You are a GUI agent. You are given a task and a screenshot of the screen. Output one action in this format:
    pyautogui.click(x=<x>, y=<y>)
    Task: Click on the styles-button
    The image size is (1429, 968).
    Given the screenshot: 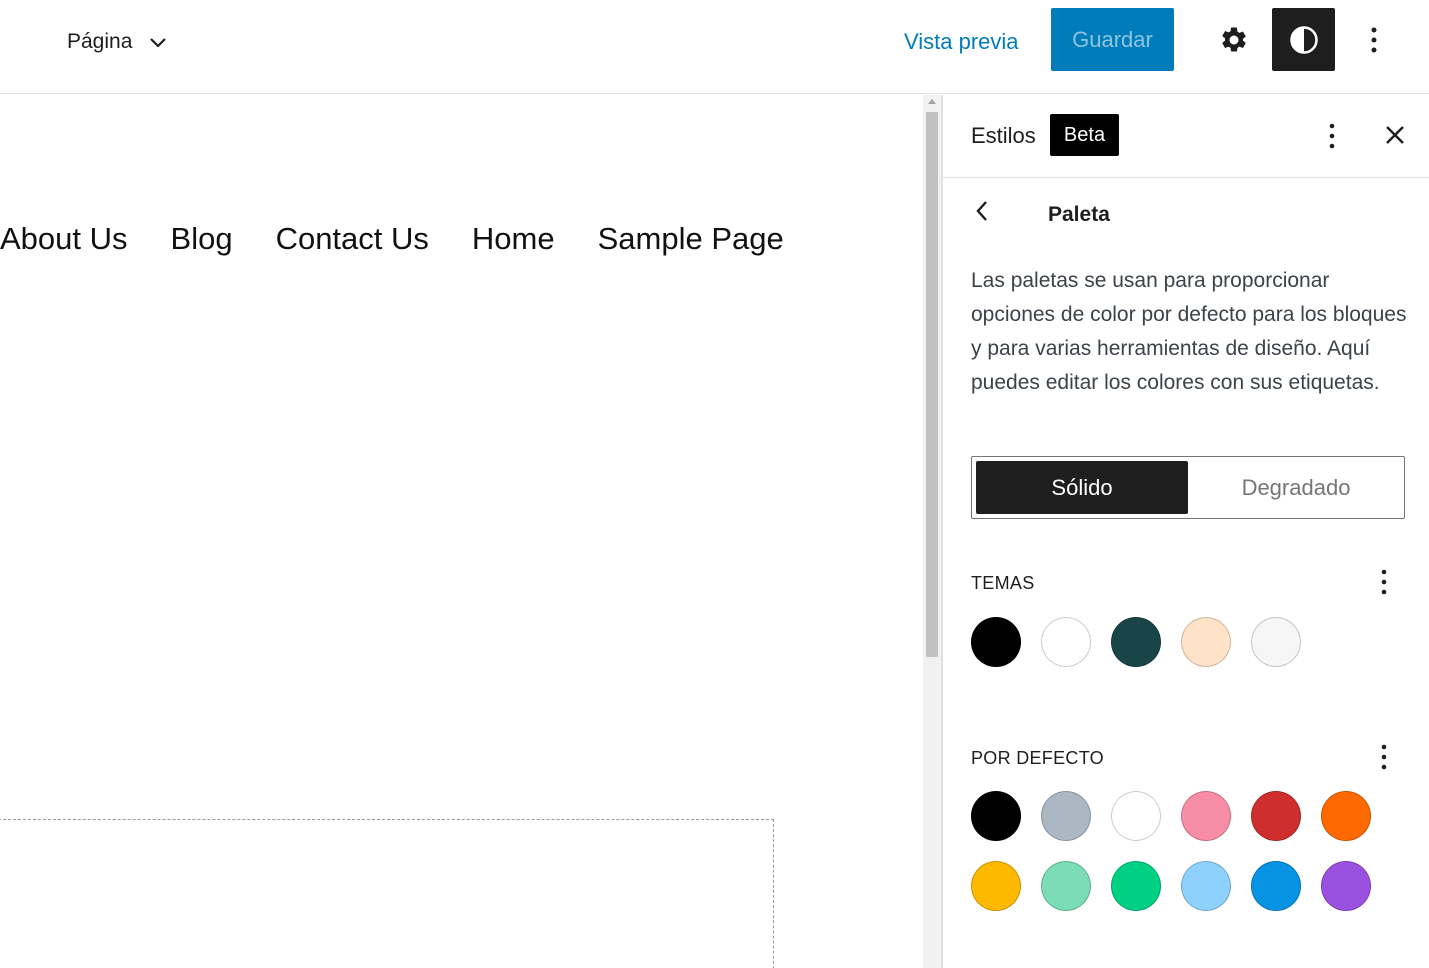 What is the action you would take?
    pyautogui.click(x=1303, y=39)
    